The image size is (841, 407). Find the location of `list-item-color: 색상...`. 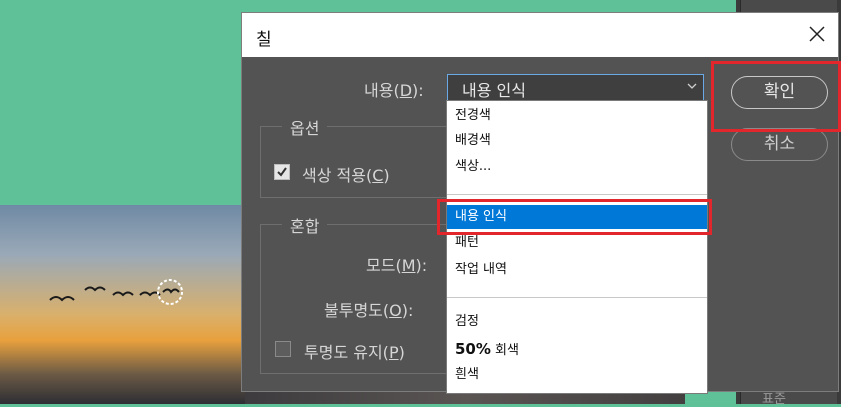

list-item-color: 색상... is located at coordinates (577, 167).